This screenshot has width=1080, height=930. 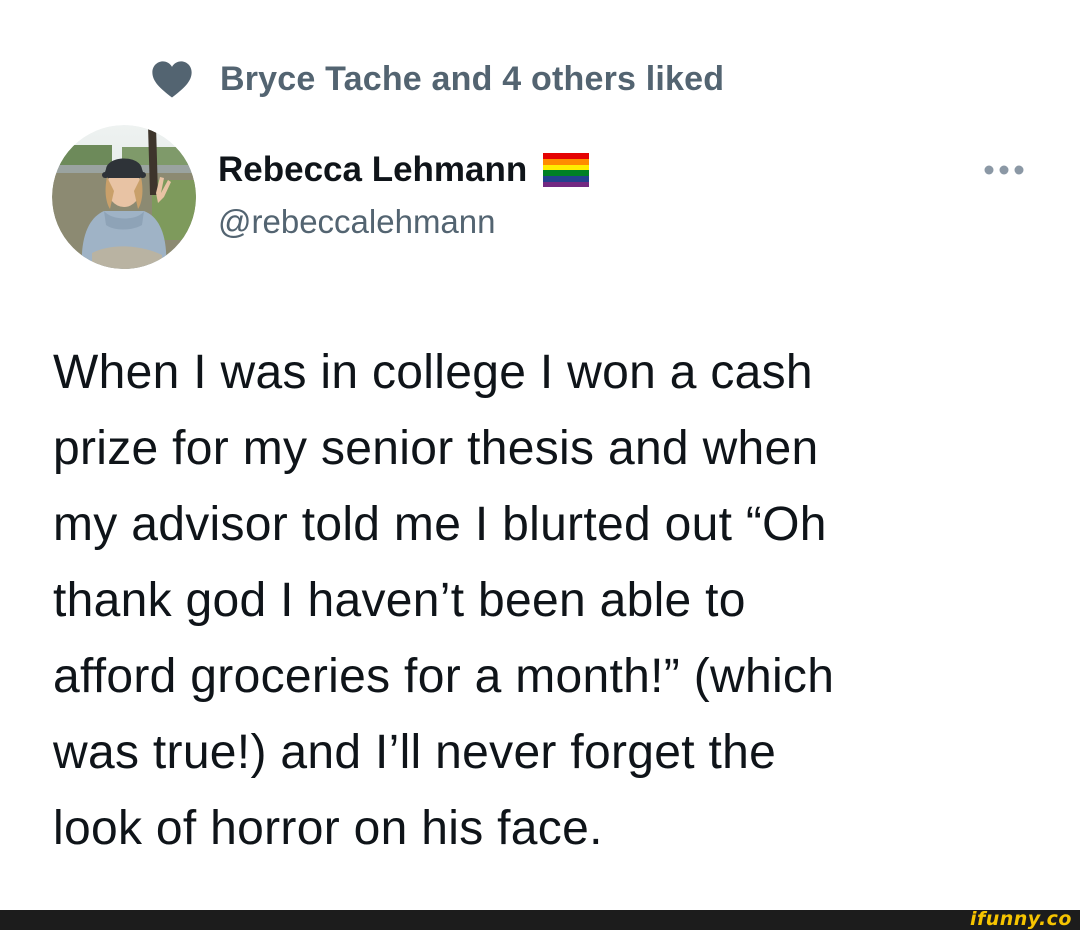 I want to click on more-horizontal-icon, so click(x=1004, y=170).